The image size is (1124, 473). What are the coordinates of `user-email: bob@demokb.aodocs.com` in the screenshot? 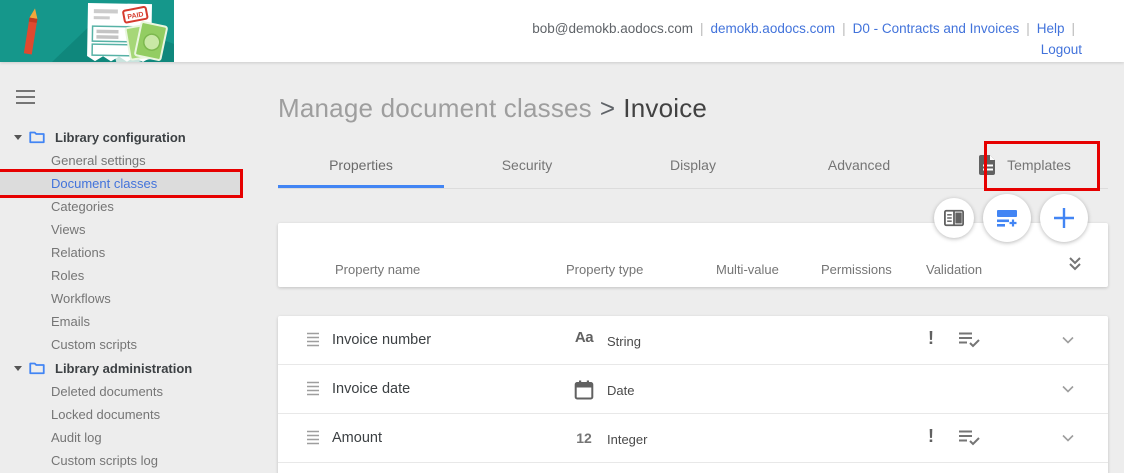 It's located at (613, 28).